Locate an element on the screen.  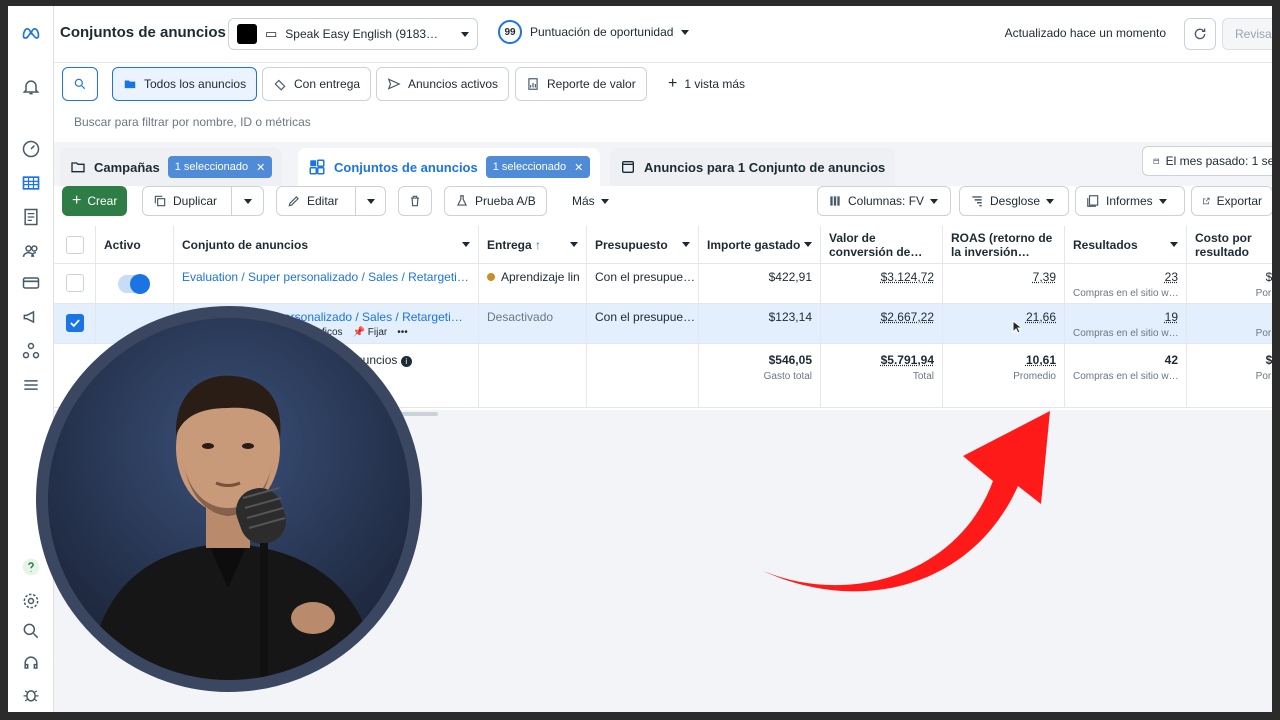
totals-cost: $1 is located at coordinates (1268, 360).